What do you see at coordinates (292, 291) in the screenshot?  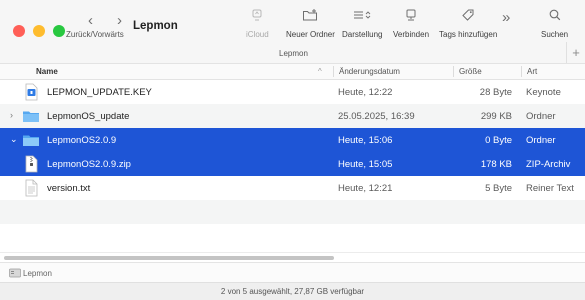 I see `status-bar: 2 von 5 ausgewählt, 27,87 GB verfügbar` at bounding box center [292, 291].